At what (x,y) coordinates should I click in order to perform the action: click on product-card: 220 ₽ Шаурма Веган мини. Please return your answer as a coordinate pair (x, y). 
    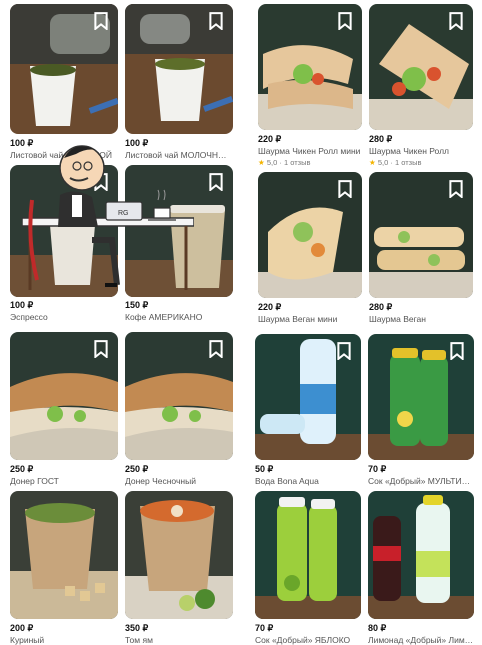
    Looking at the image, I should click on (310, 249).